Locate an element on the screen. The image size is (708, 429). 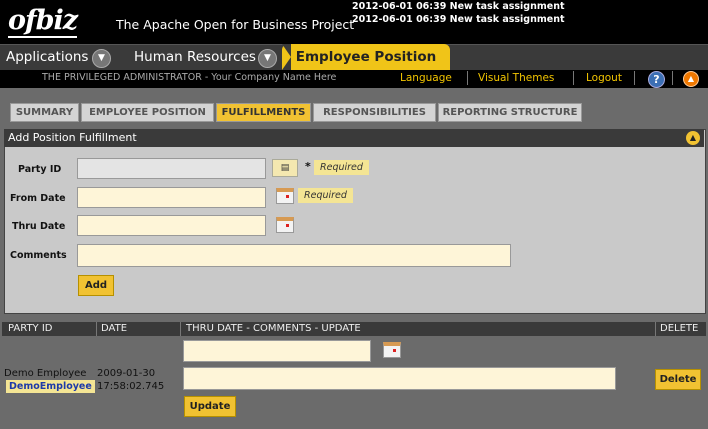
thru-date-input is located at coordinates (171, 225).